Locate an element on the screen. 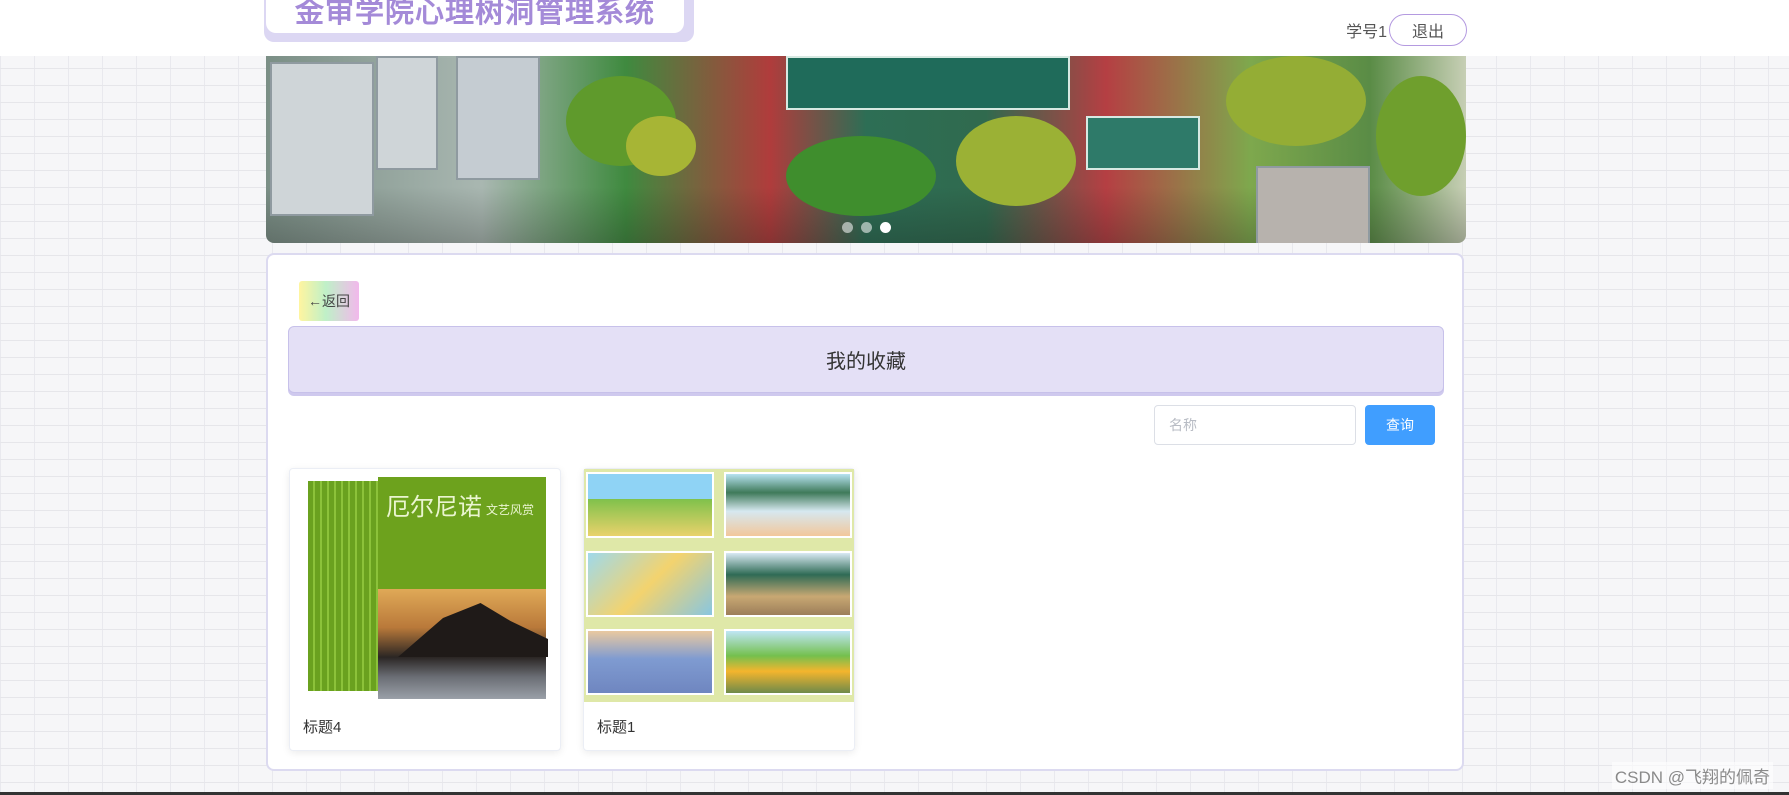 The height and width of the screenshot is (795, 1789). card-image: 厄尔尼诺 文艺风赏 is located at coordinates (425, 585).